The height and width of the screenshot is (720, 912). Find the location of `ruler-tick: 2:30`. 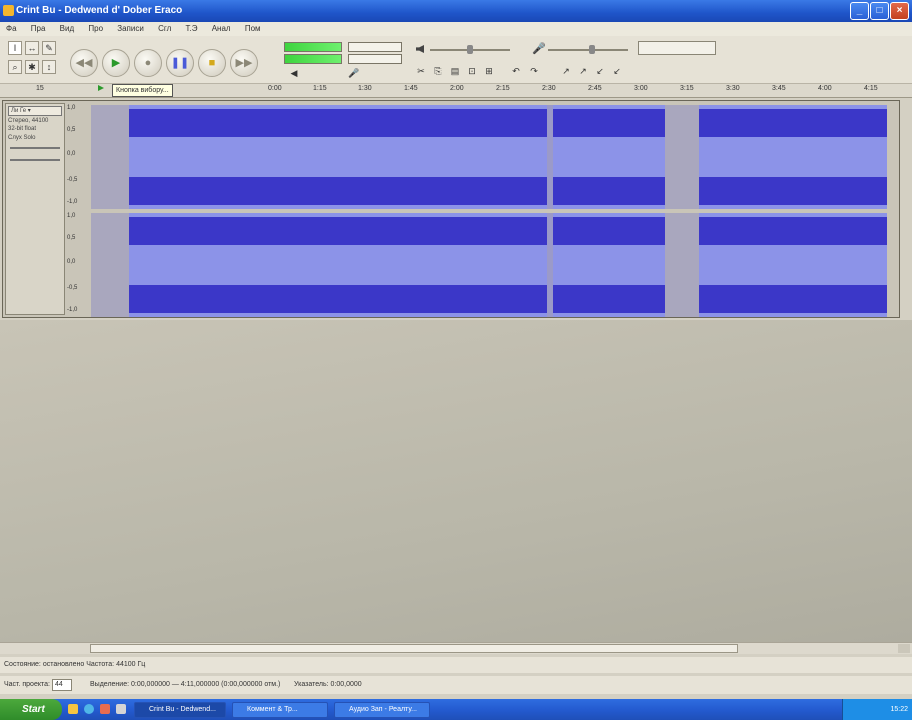

ruler-tick: 2:30 is located at coordinates (549, 88).